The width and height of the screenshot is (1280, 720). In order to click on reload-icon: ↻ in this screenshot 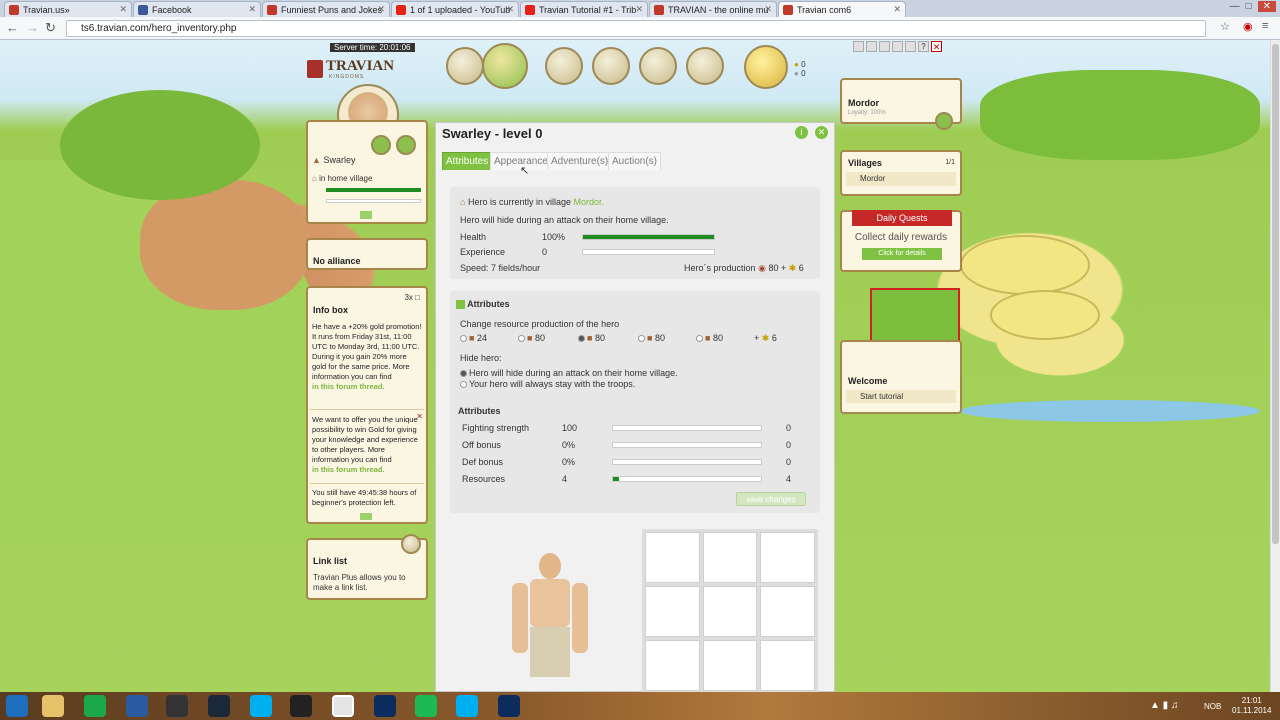, I will do `click(50, 28)`.